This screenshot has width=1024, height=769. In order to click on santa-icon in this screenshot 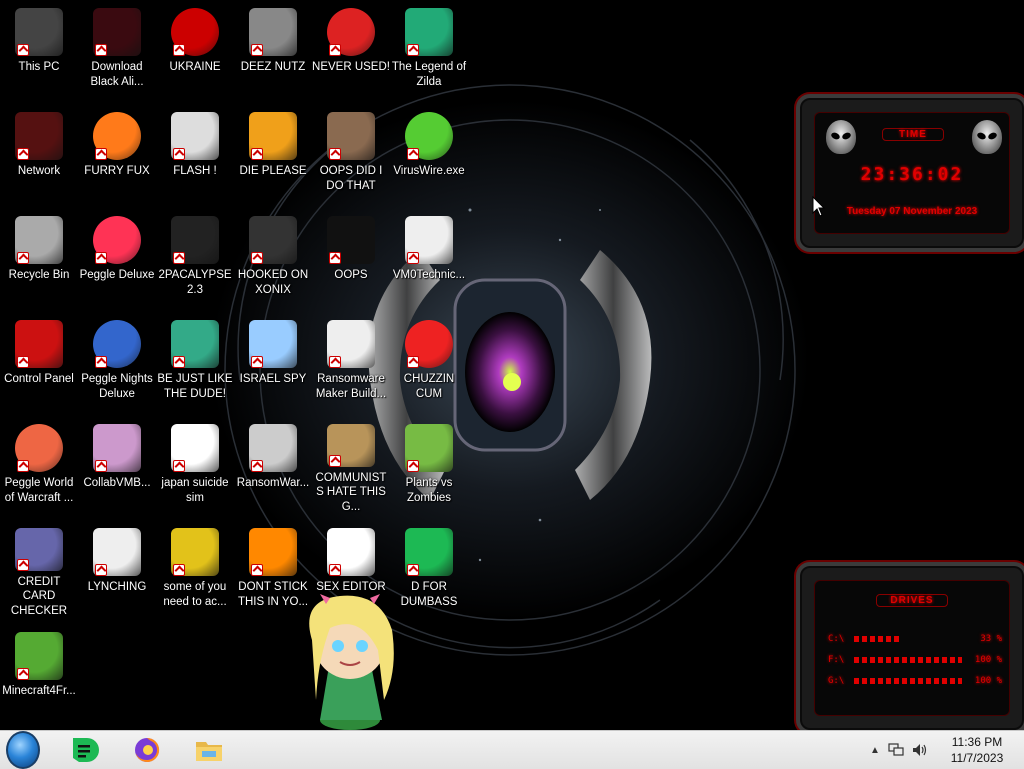, I will do `click(195, 344)`.